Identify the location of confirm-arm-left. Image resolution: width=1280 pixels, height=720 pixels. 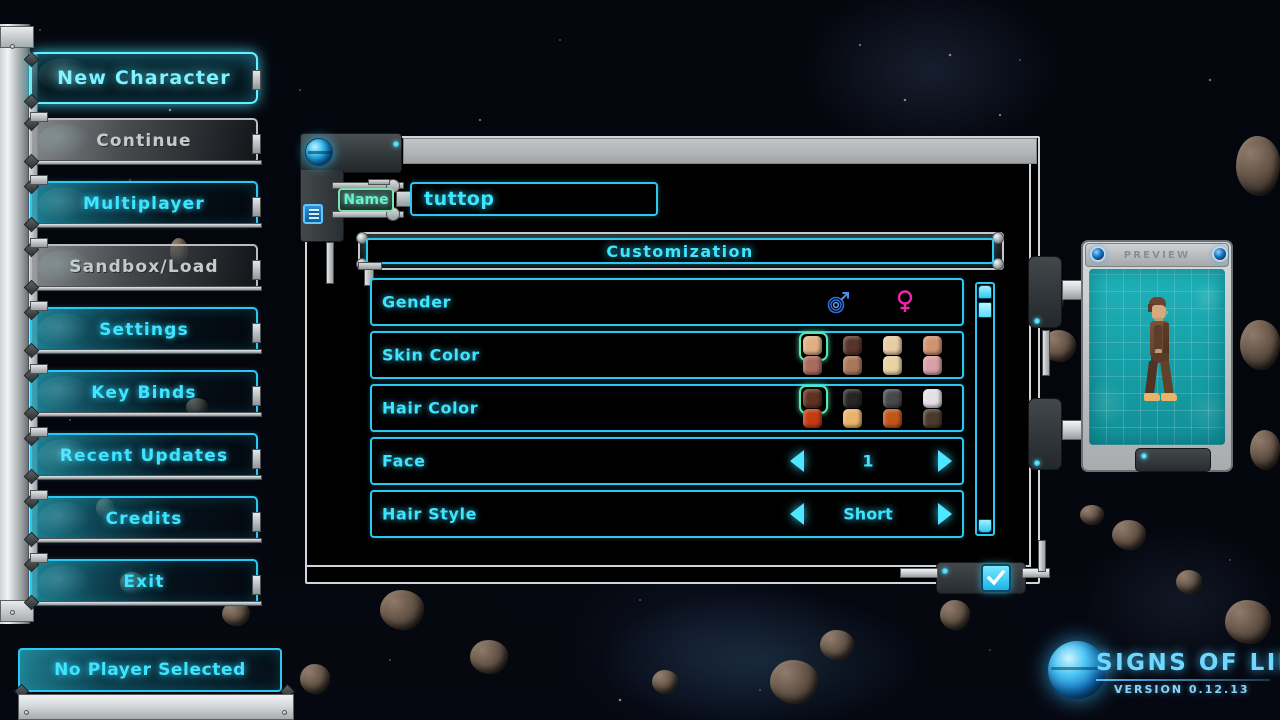
(919, 573).